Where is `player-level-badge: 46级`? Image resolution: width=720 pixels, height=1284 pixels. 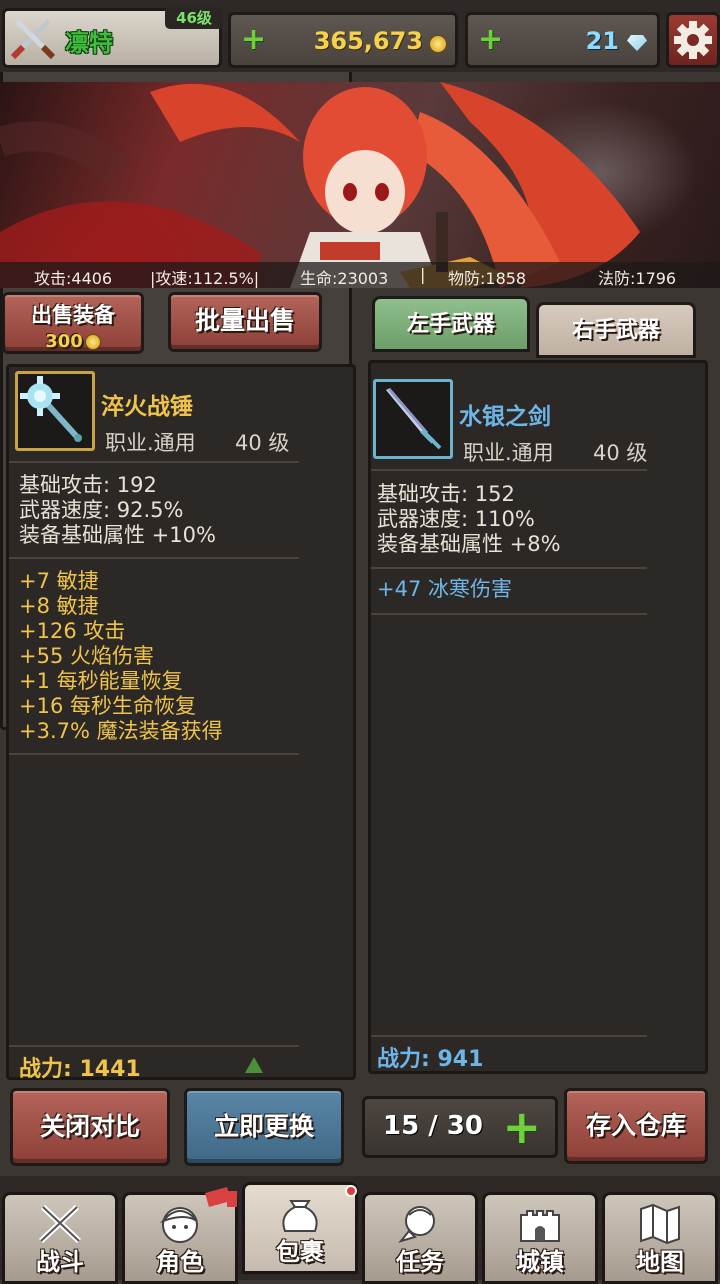 player-level-badge: 46级 is located at coordinates (194, 18).